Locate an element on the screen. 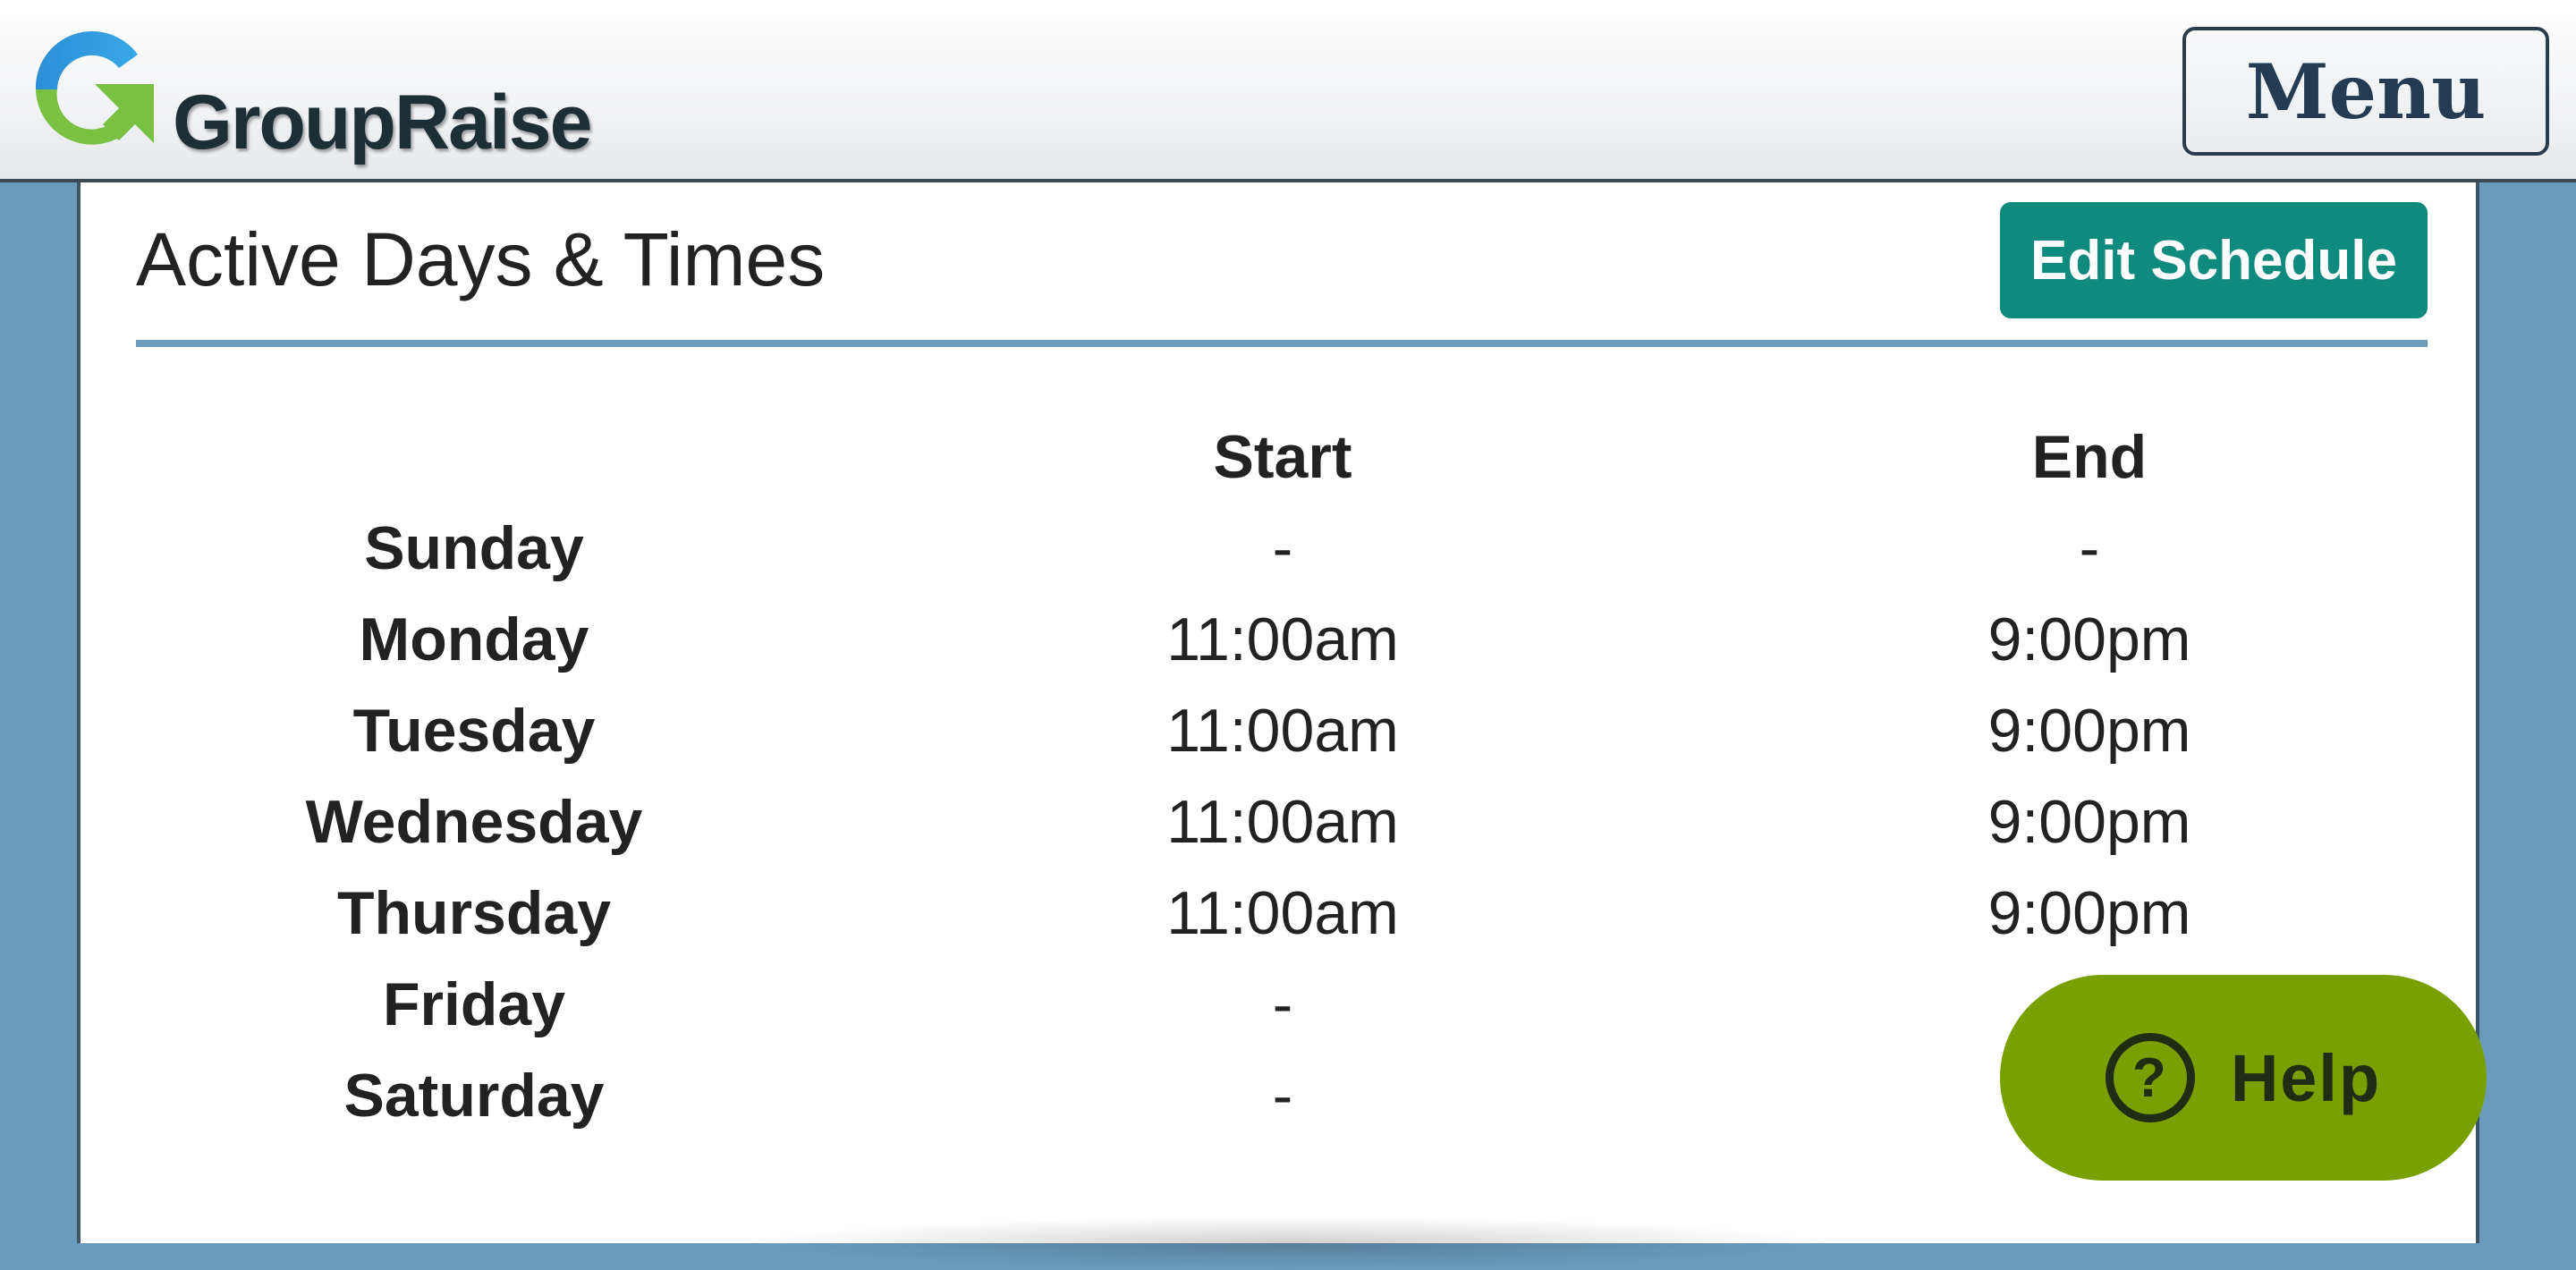 The height and width of the screenshot is (1270, 2576). day-label: Tuesday is located at coordinates (474, 731).